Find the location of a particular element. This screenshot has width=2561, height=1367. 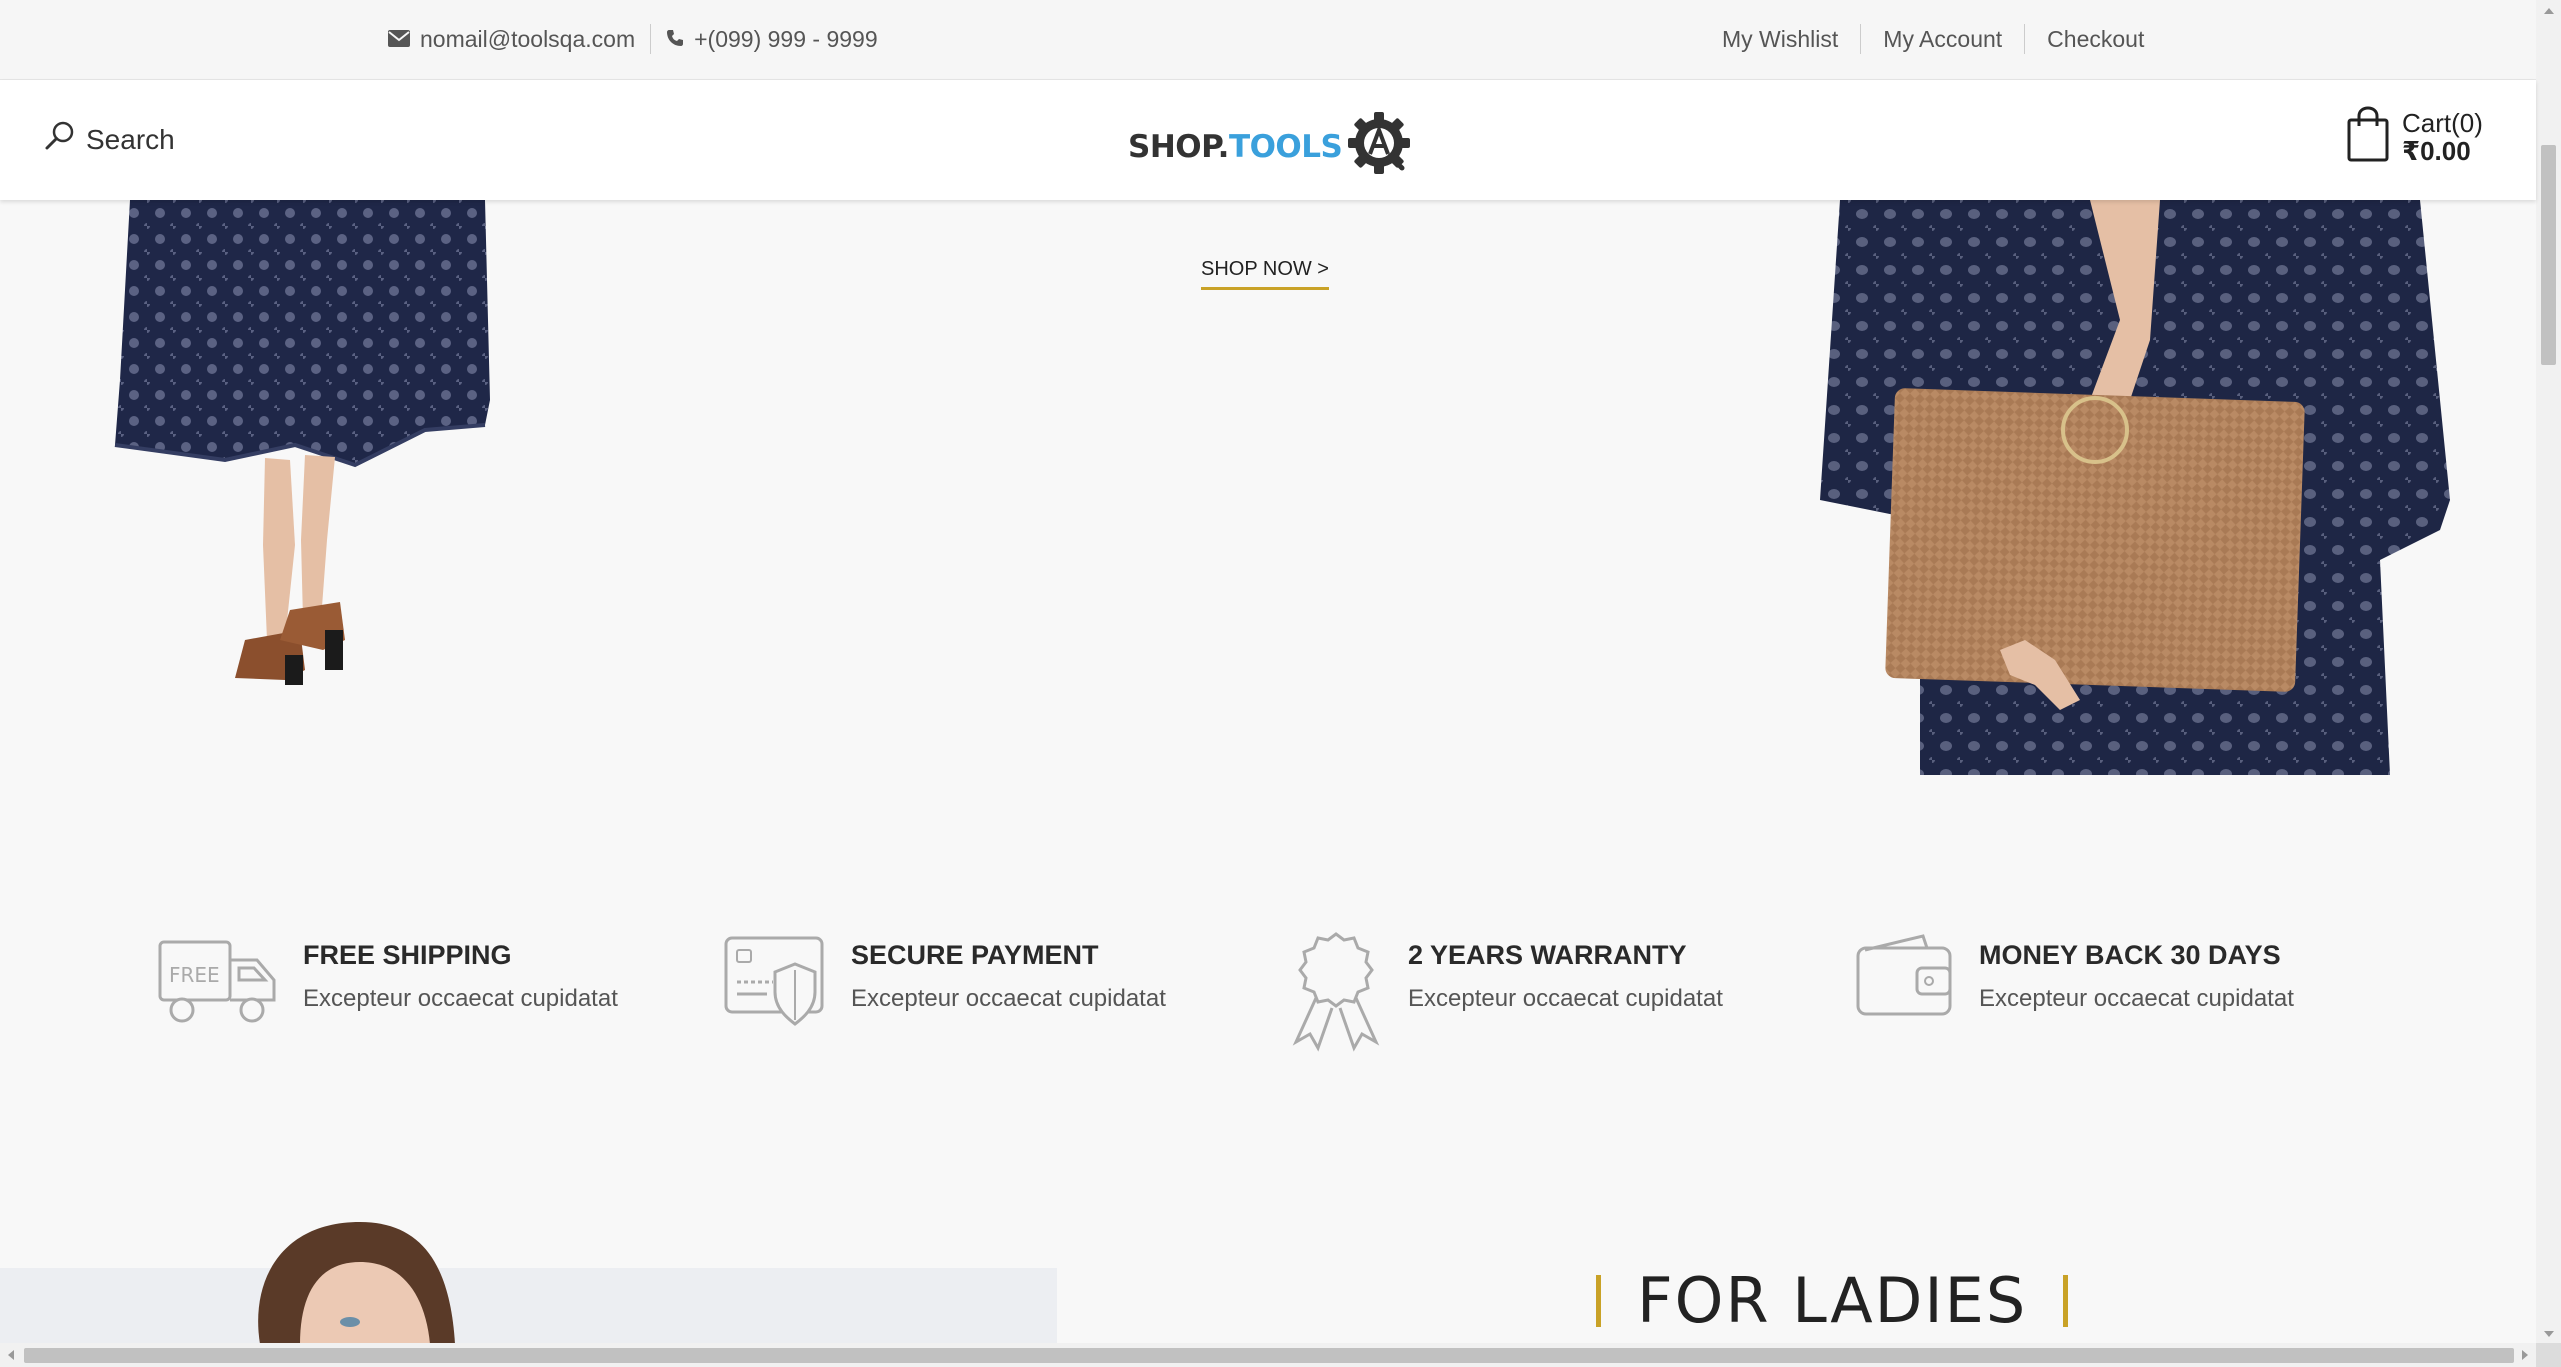

search-label: Search is located at coordinates (130, 139).